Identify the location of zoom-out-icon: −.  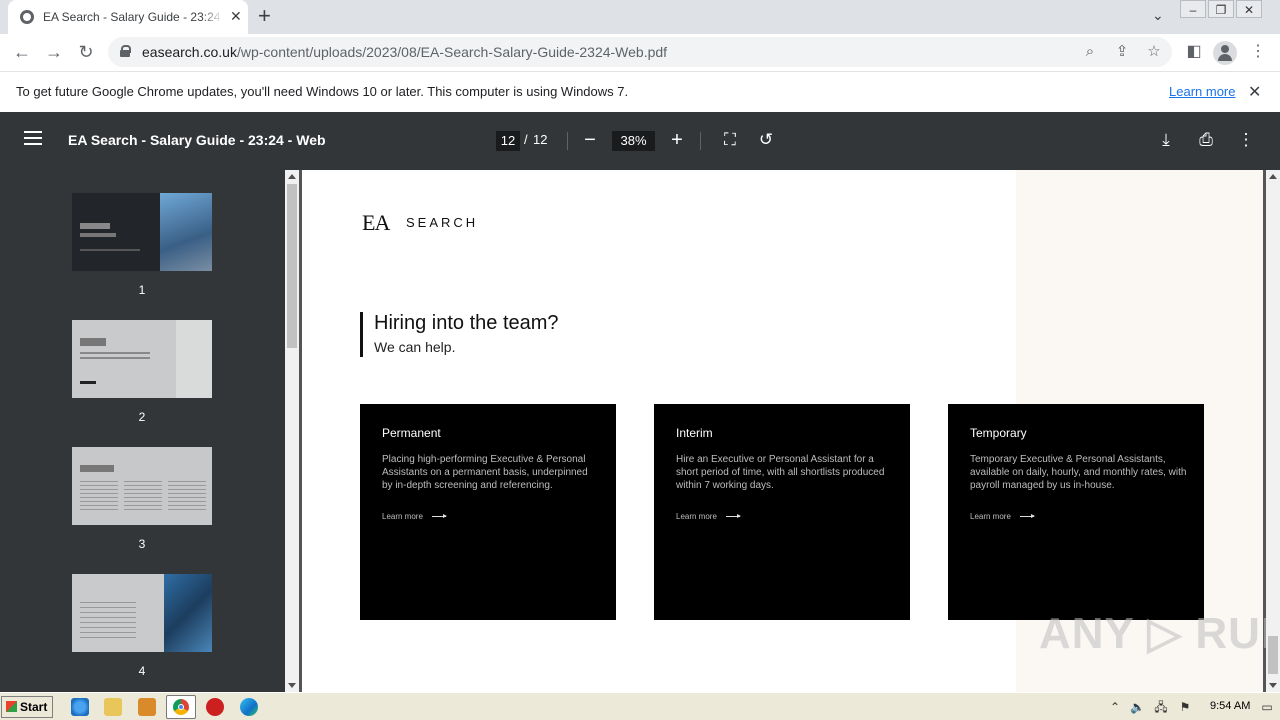
(590, 140).